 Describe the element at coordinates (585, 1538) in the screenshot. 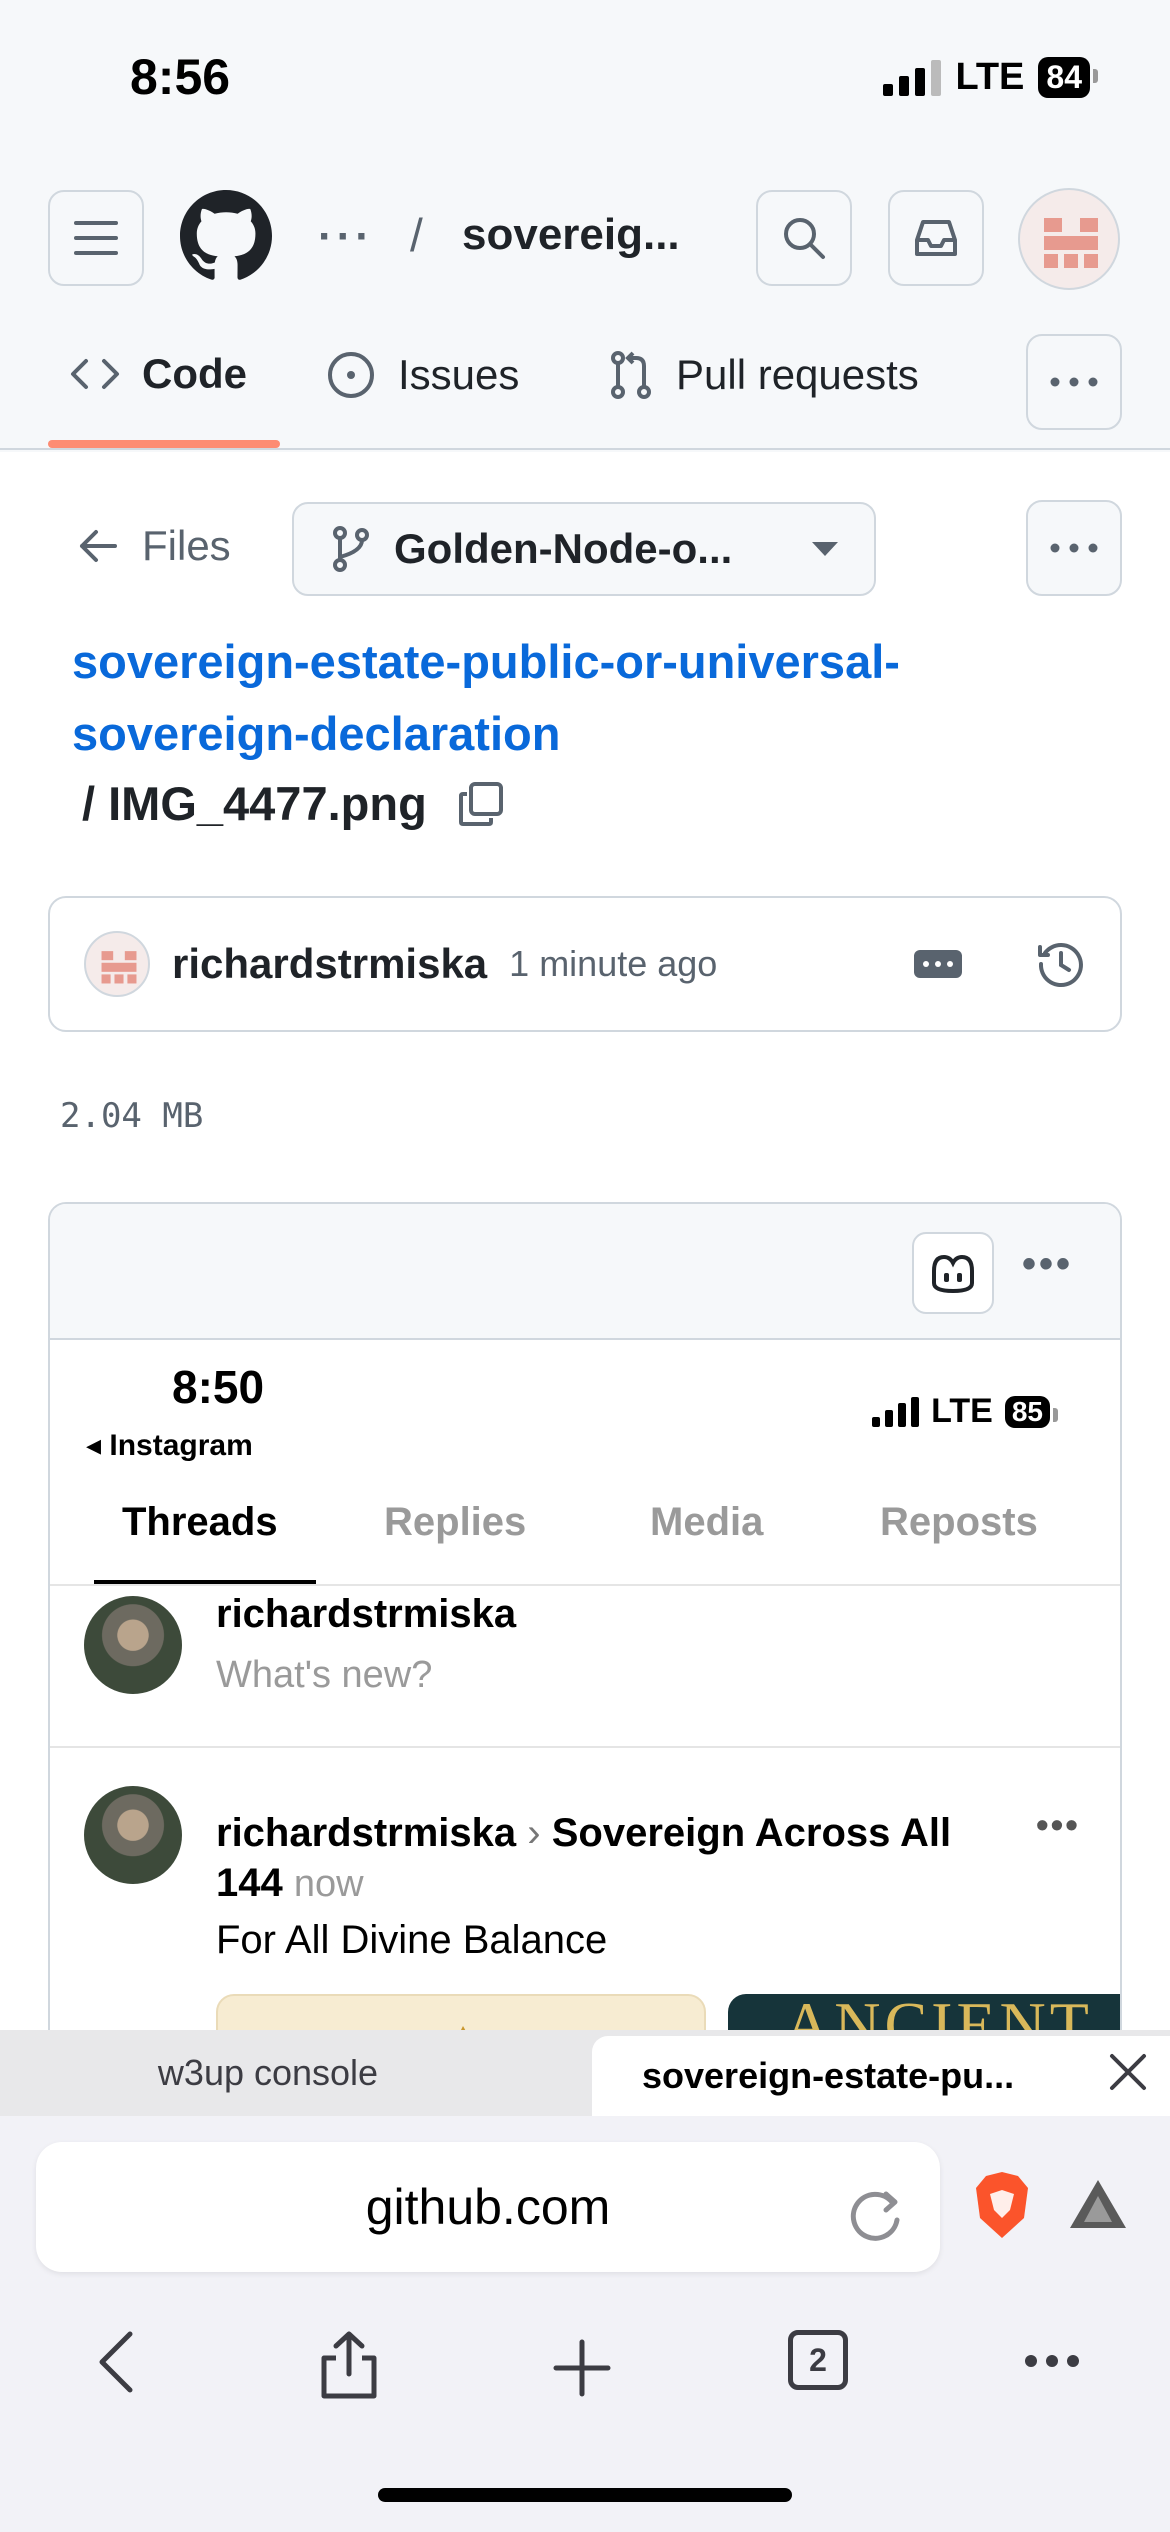

I see `image-profile-tabs: Threads Replies Media Reposts` at that location.